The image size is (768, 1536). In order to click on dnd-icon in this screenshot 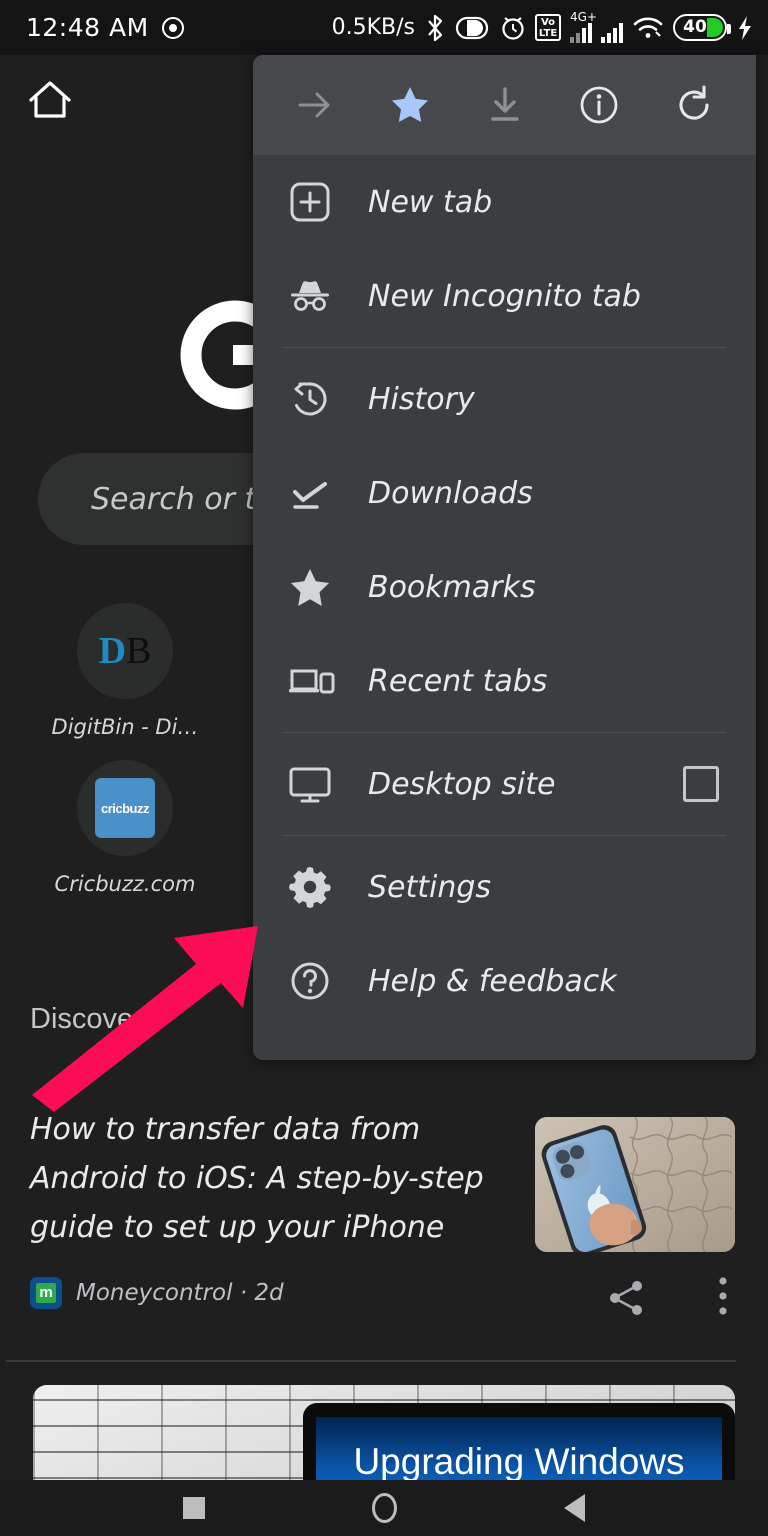, I will do `click(473, 28)`.